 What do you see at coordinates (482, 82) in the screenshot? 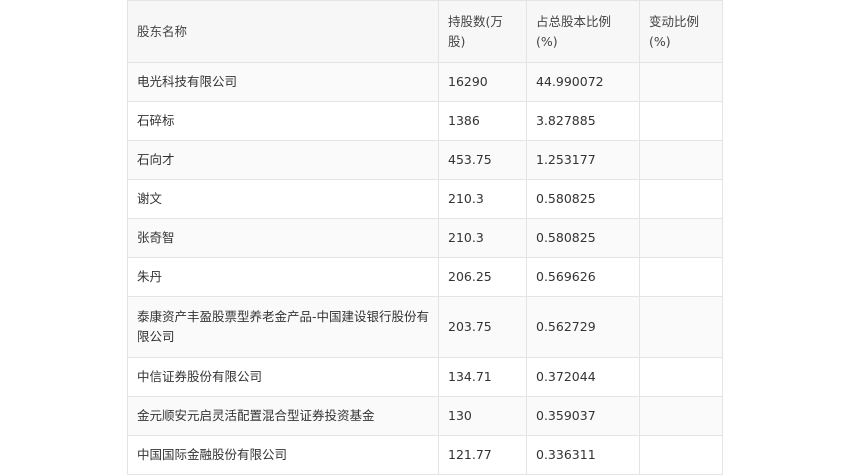
I see `cell-shares: 16290` at bounding box center [482, 82].